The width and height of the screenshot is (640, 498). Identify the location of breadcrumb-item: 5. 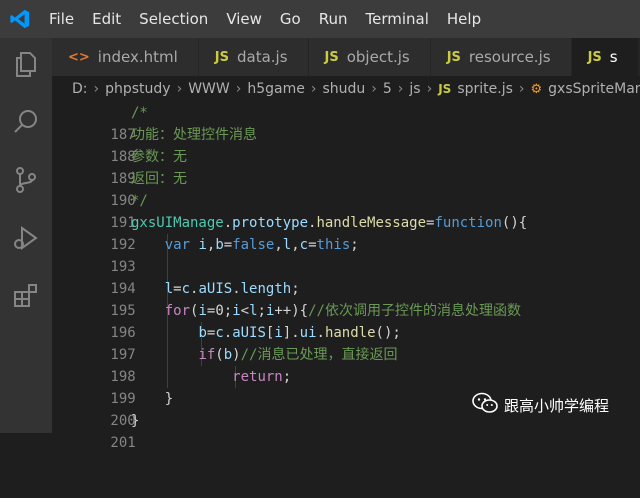
(387, 89).